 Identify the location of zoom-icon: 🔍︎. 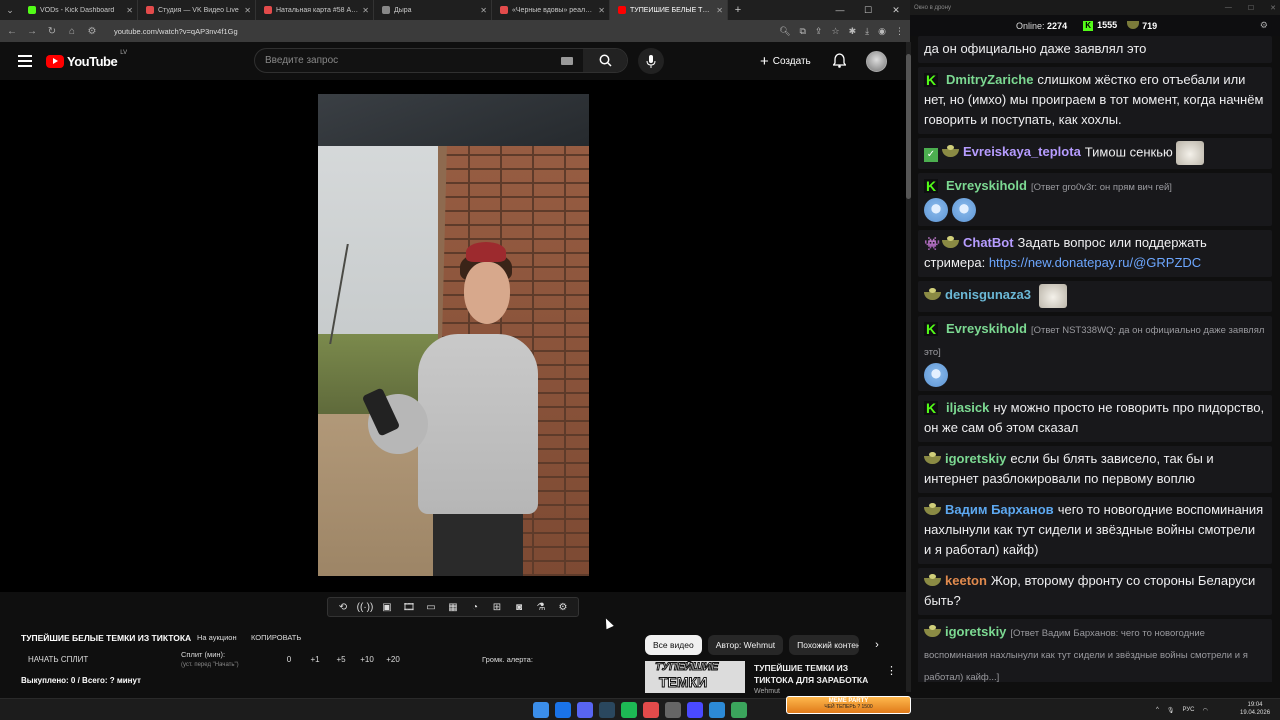
(784, 31).